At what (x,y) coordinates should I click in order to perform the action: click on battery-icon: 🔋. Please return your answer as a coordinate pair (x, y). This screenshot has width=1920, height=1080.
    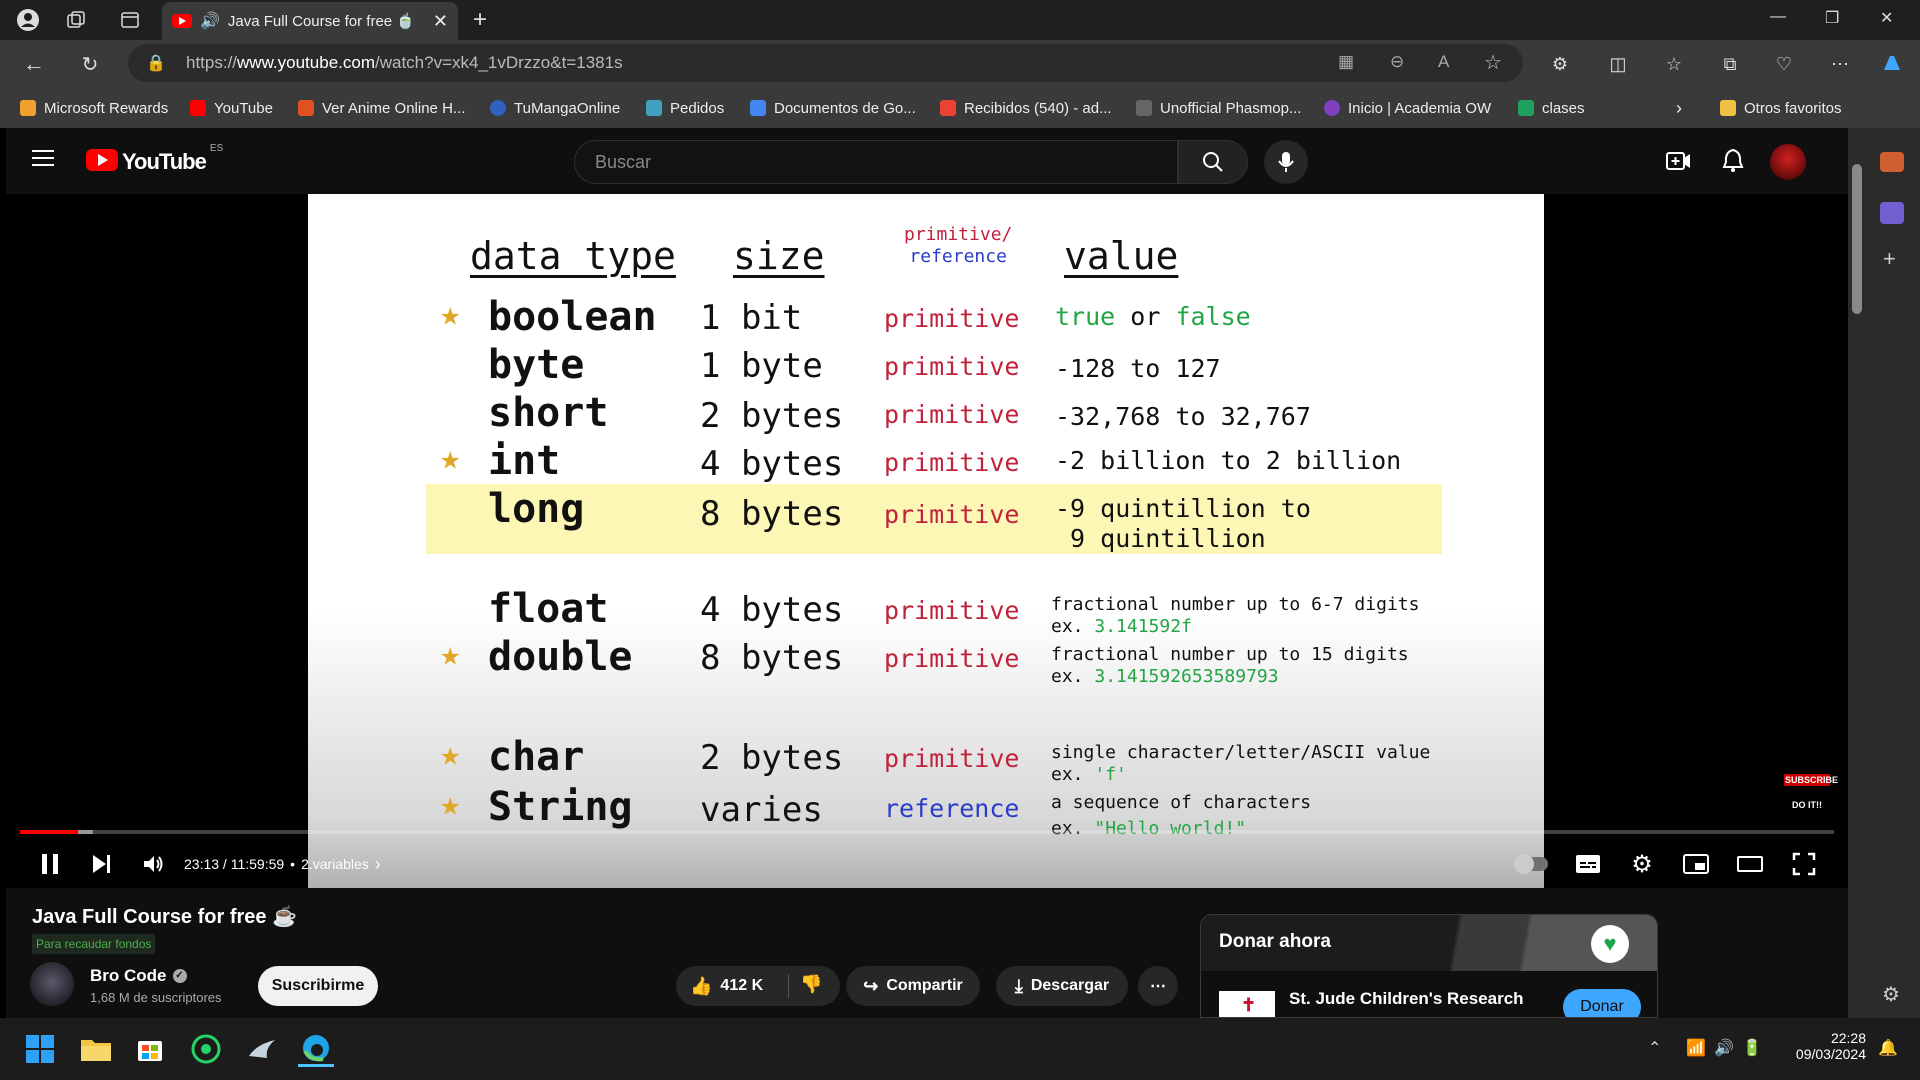
    Looking at the image, I should click on (1752, 1048).